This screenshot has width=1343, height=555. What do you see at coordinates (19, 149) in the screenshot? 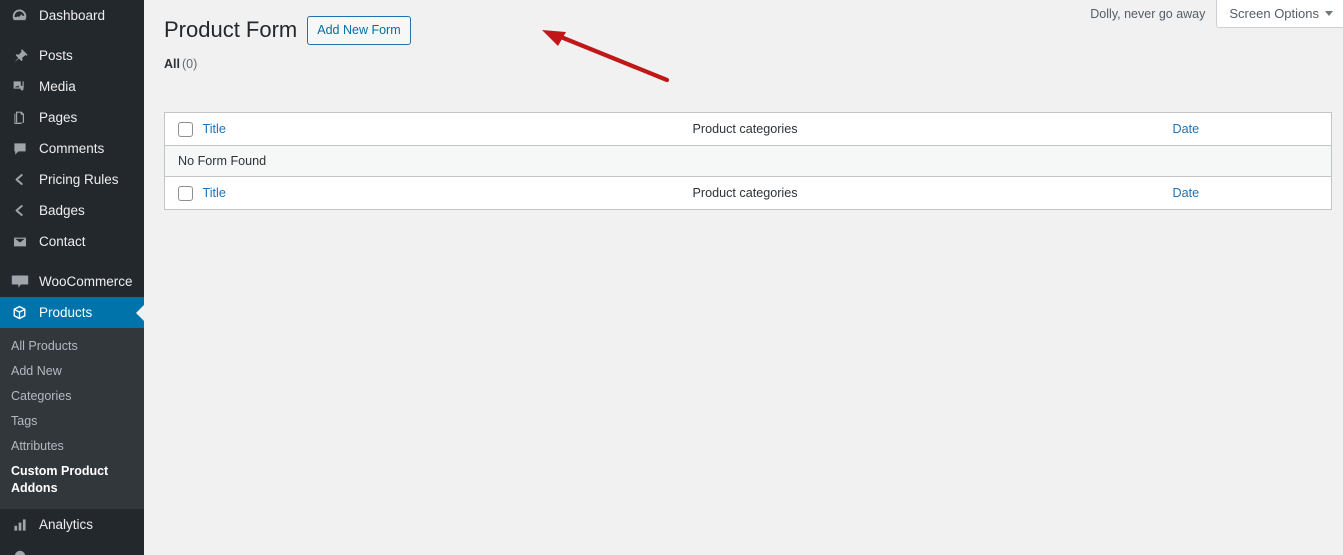
I see `comment-bubble-icon` at bounding box center [19, 149].